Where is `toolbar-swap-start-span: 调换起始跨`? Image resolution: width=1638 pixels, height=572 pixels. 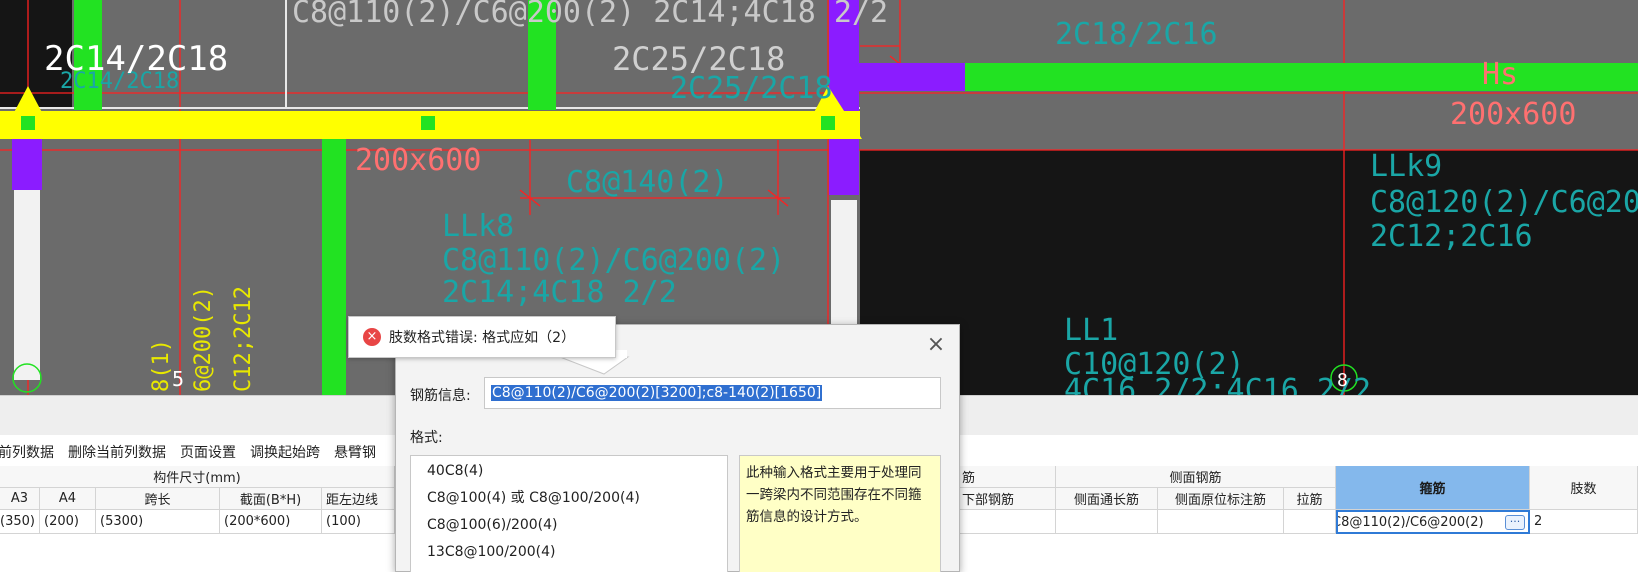 toolbar-swap-start-span: 调换起始跨 is located at coordinates (285, 452).